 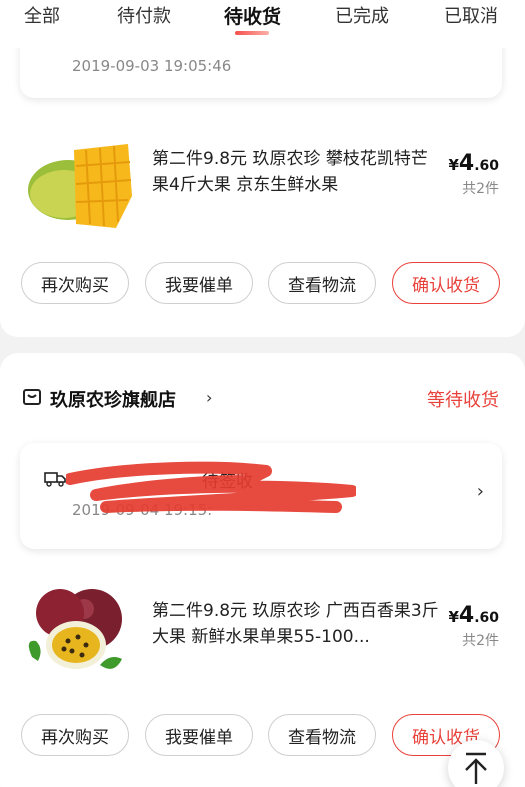 I want to click on back-to-top-button, so click(x=476, y=763).